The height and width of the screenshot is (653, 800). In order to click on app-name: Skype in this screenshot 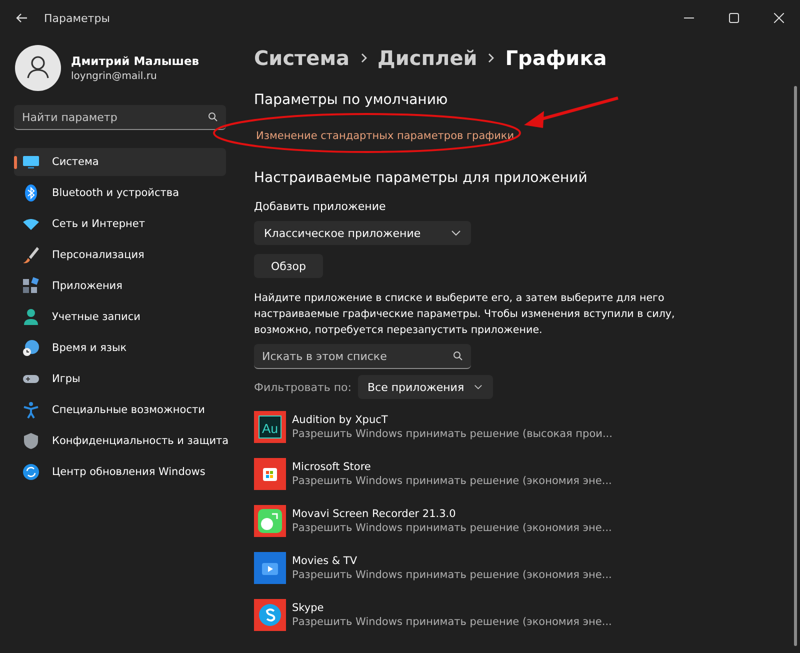, I will do `click(308, 608)`.